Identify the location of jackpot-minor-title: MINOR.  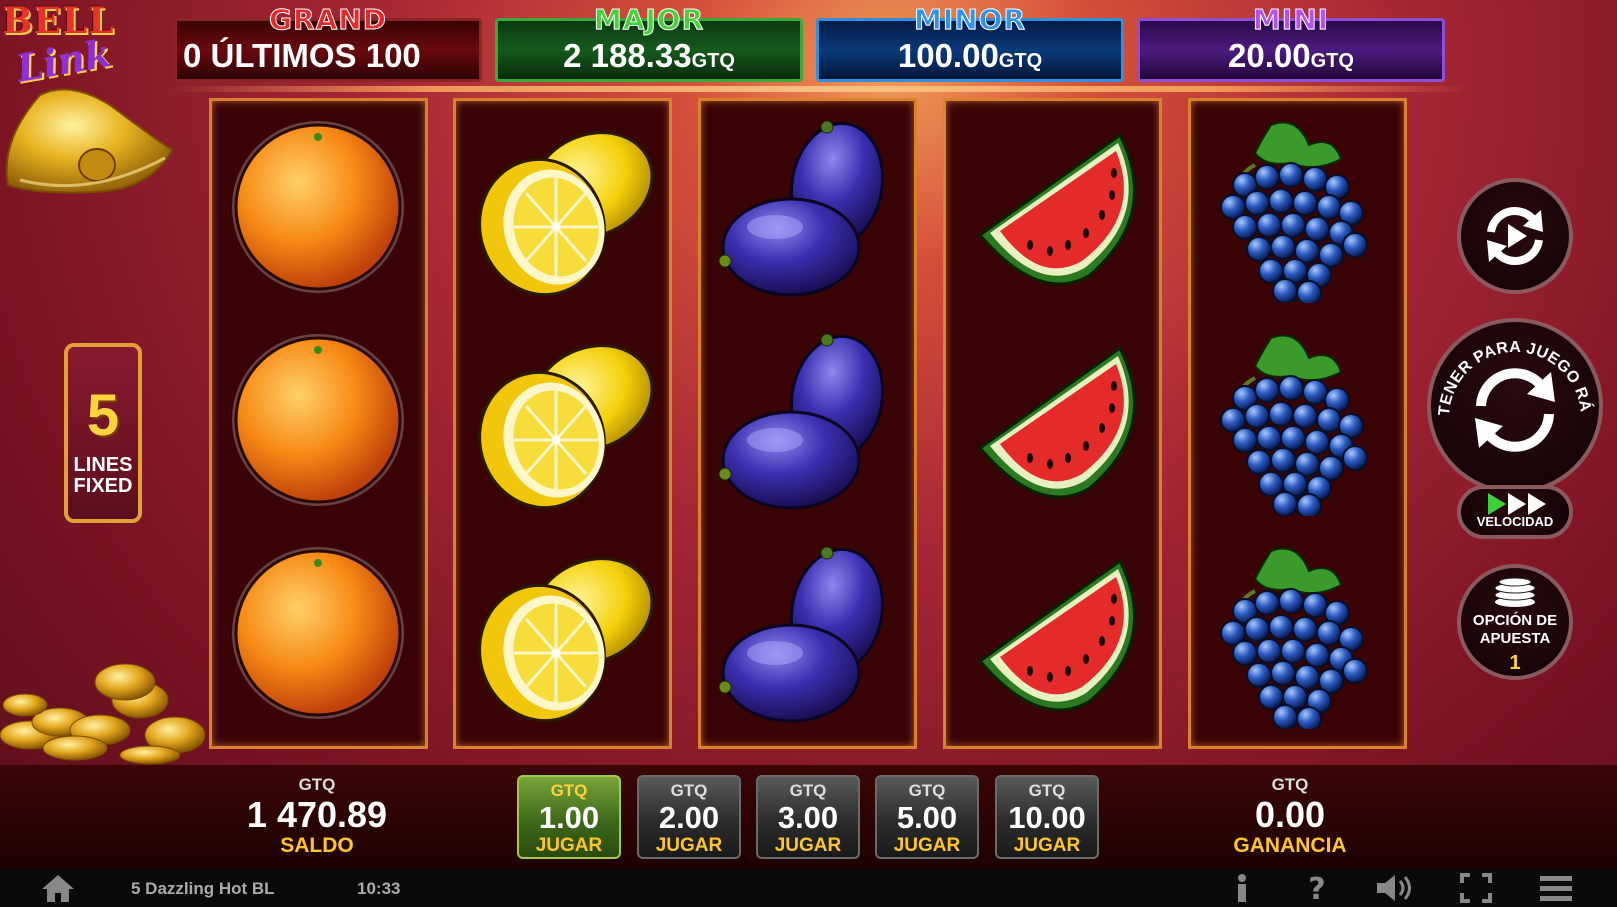
(970, 20).